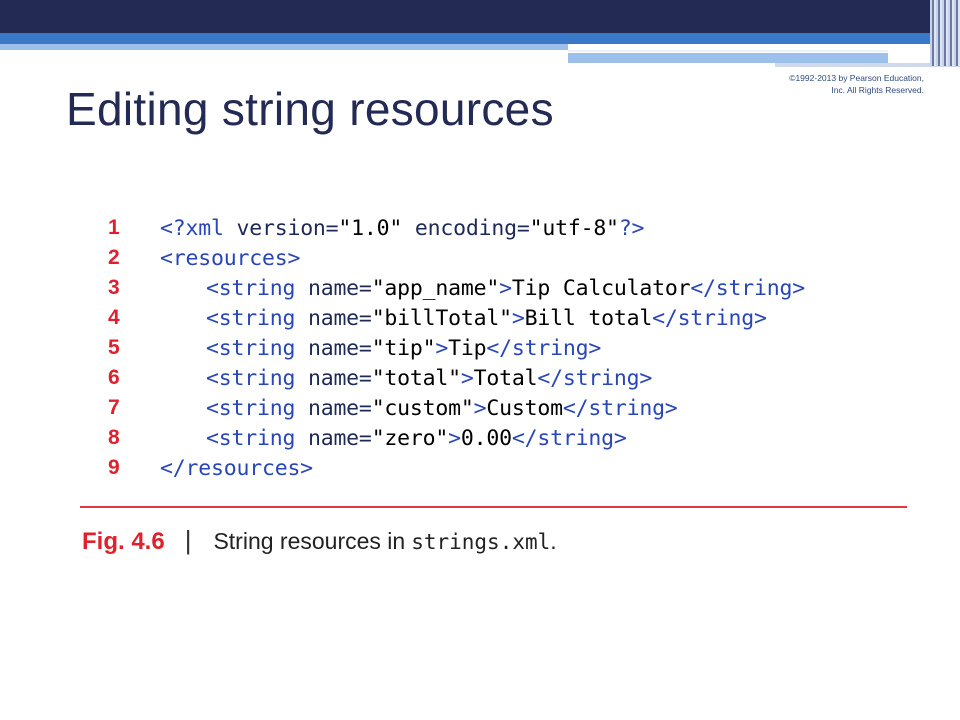 This screenshot has width=960, height=720. What do you see at coordinates (574, 228) in the screenshot?
I see `code-token: "utf-8"` at bounding box center [574, 228].